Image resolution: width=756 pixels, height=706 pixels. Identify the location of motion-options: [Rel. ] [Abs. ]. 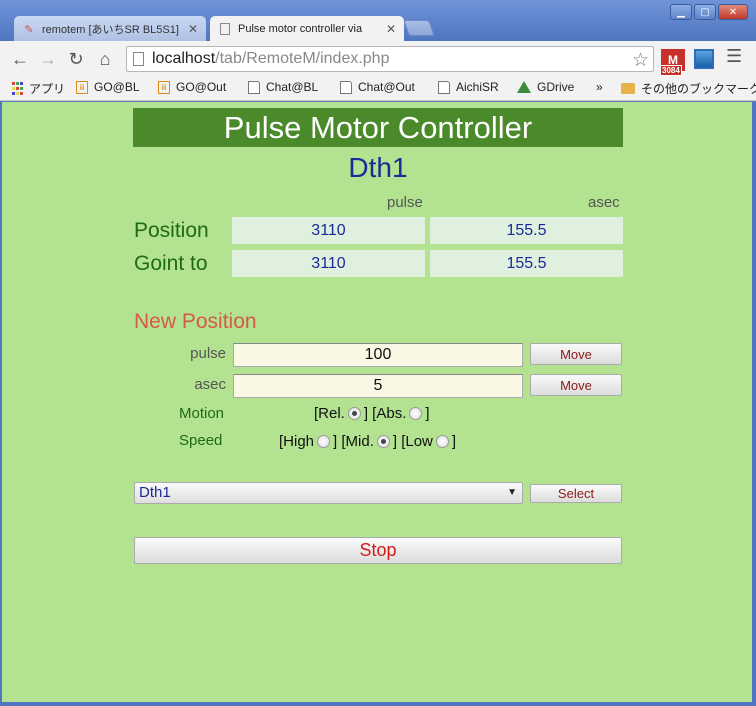
(372, 413).